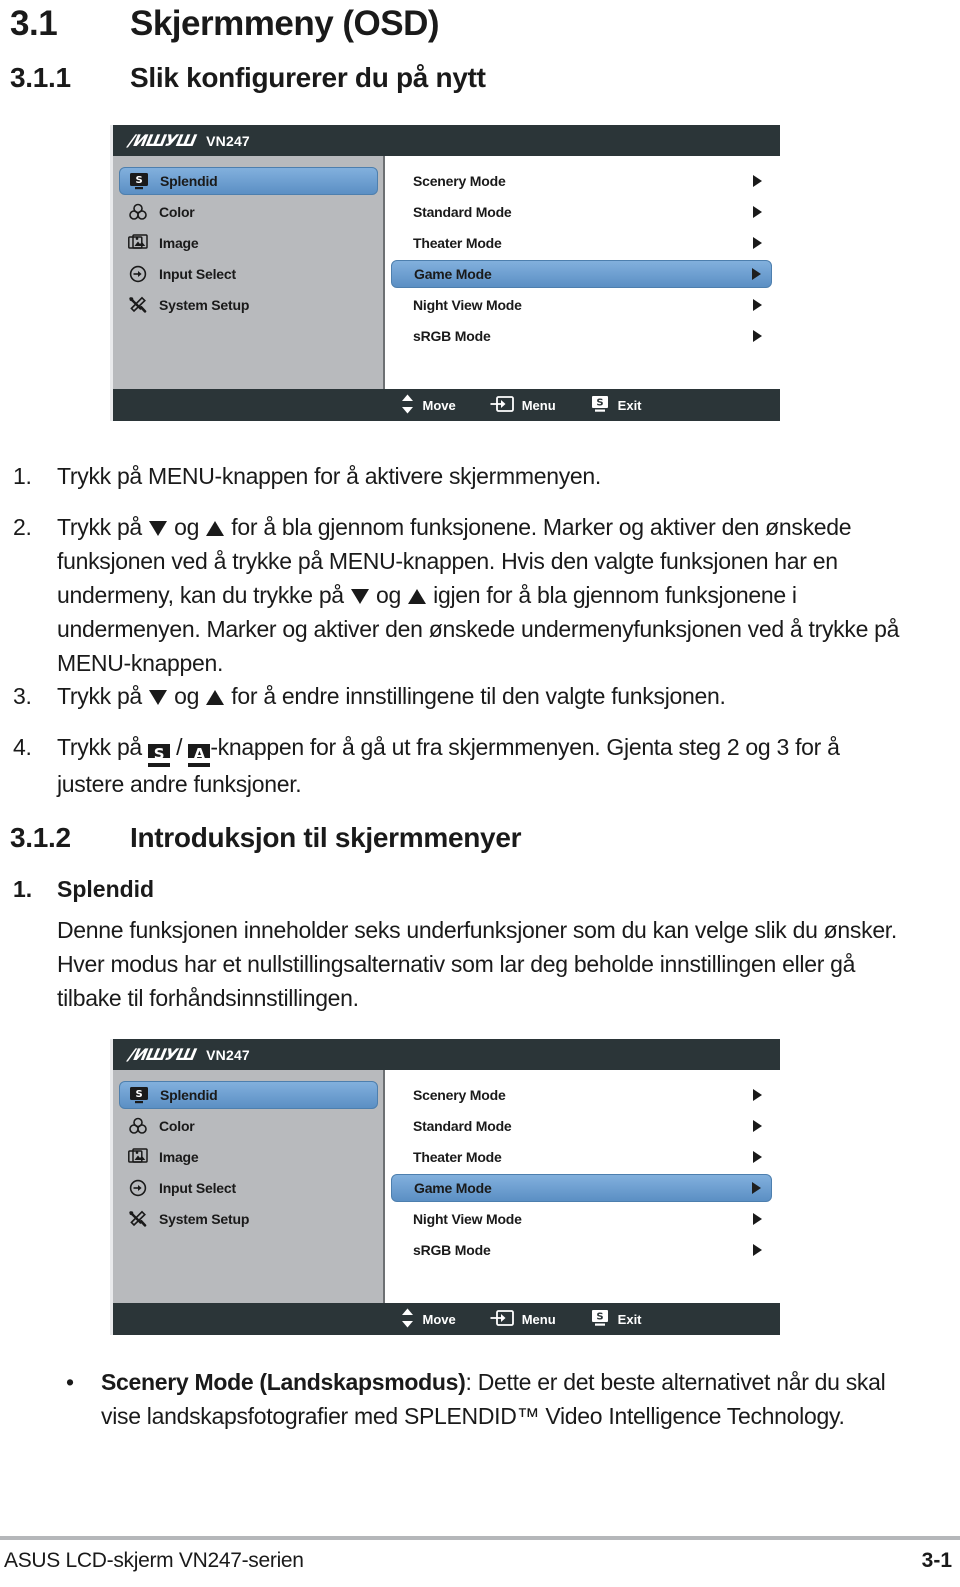 Image resolution: width=960 pixels, height=1587 pixels. I want to click on osd-sidebar-label: Input Select, so click(197, 274).